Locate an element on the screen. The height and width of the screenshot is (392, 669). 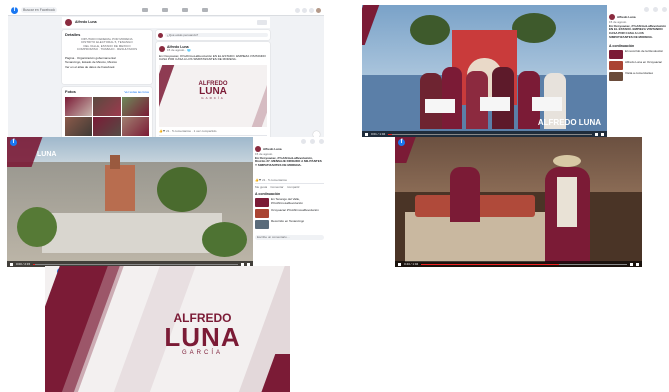
photo-grid is located at coordinates (107, 116).